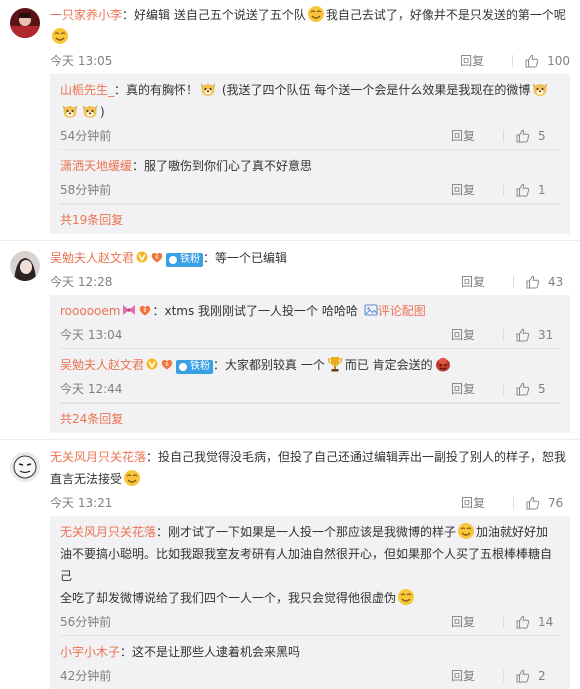  I want to click on like-count: 2, so click(542, 676).